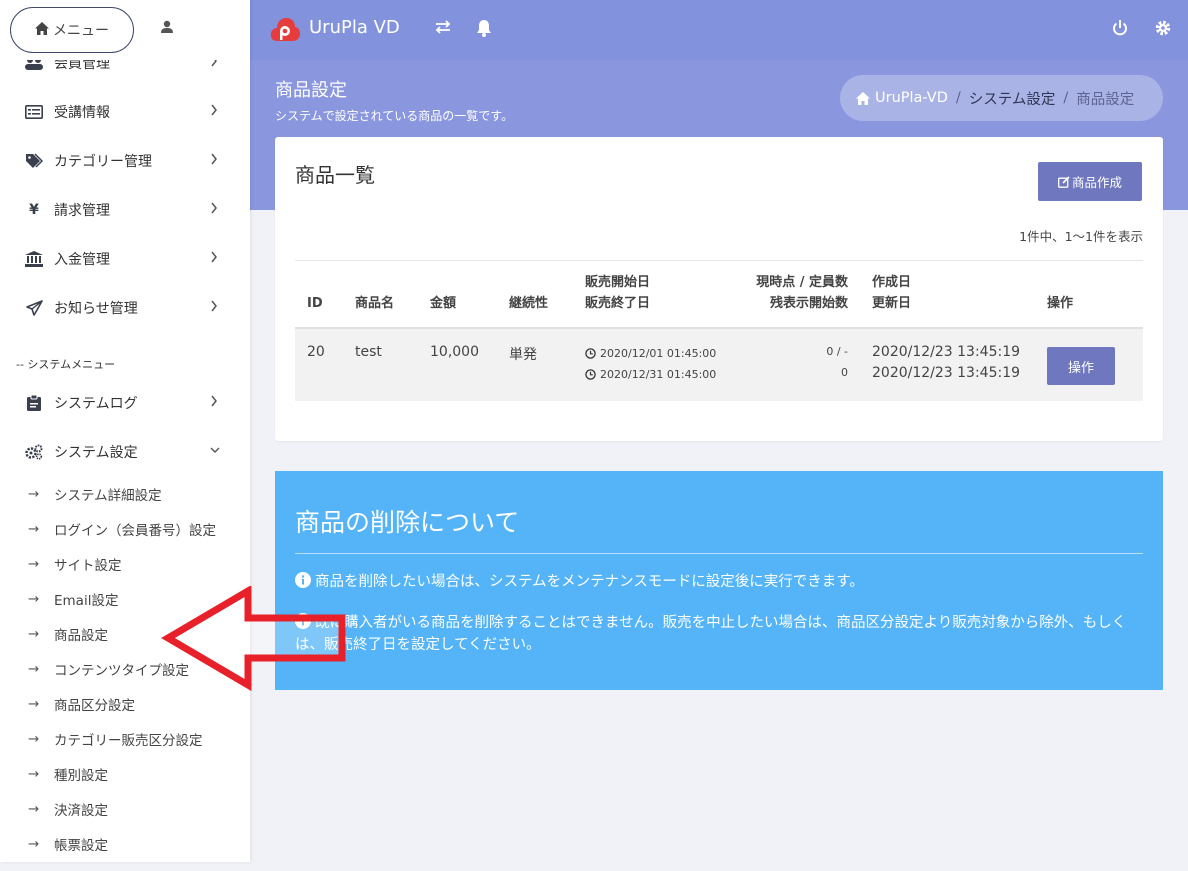  What do you see at coordinates (1081, 236) in the screenshot?
I see `result-count: 1件中、1〜1件を表示` at bounding box center [1081, 236].